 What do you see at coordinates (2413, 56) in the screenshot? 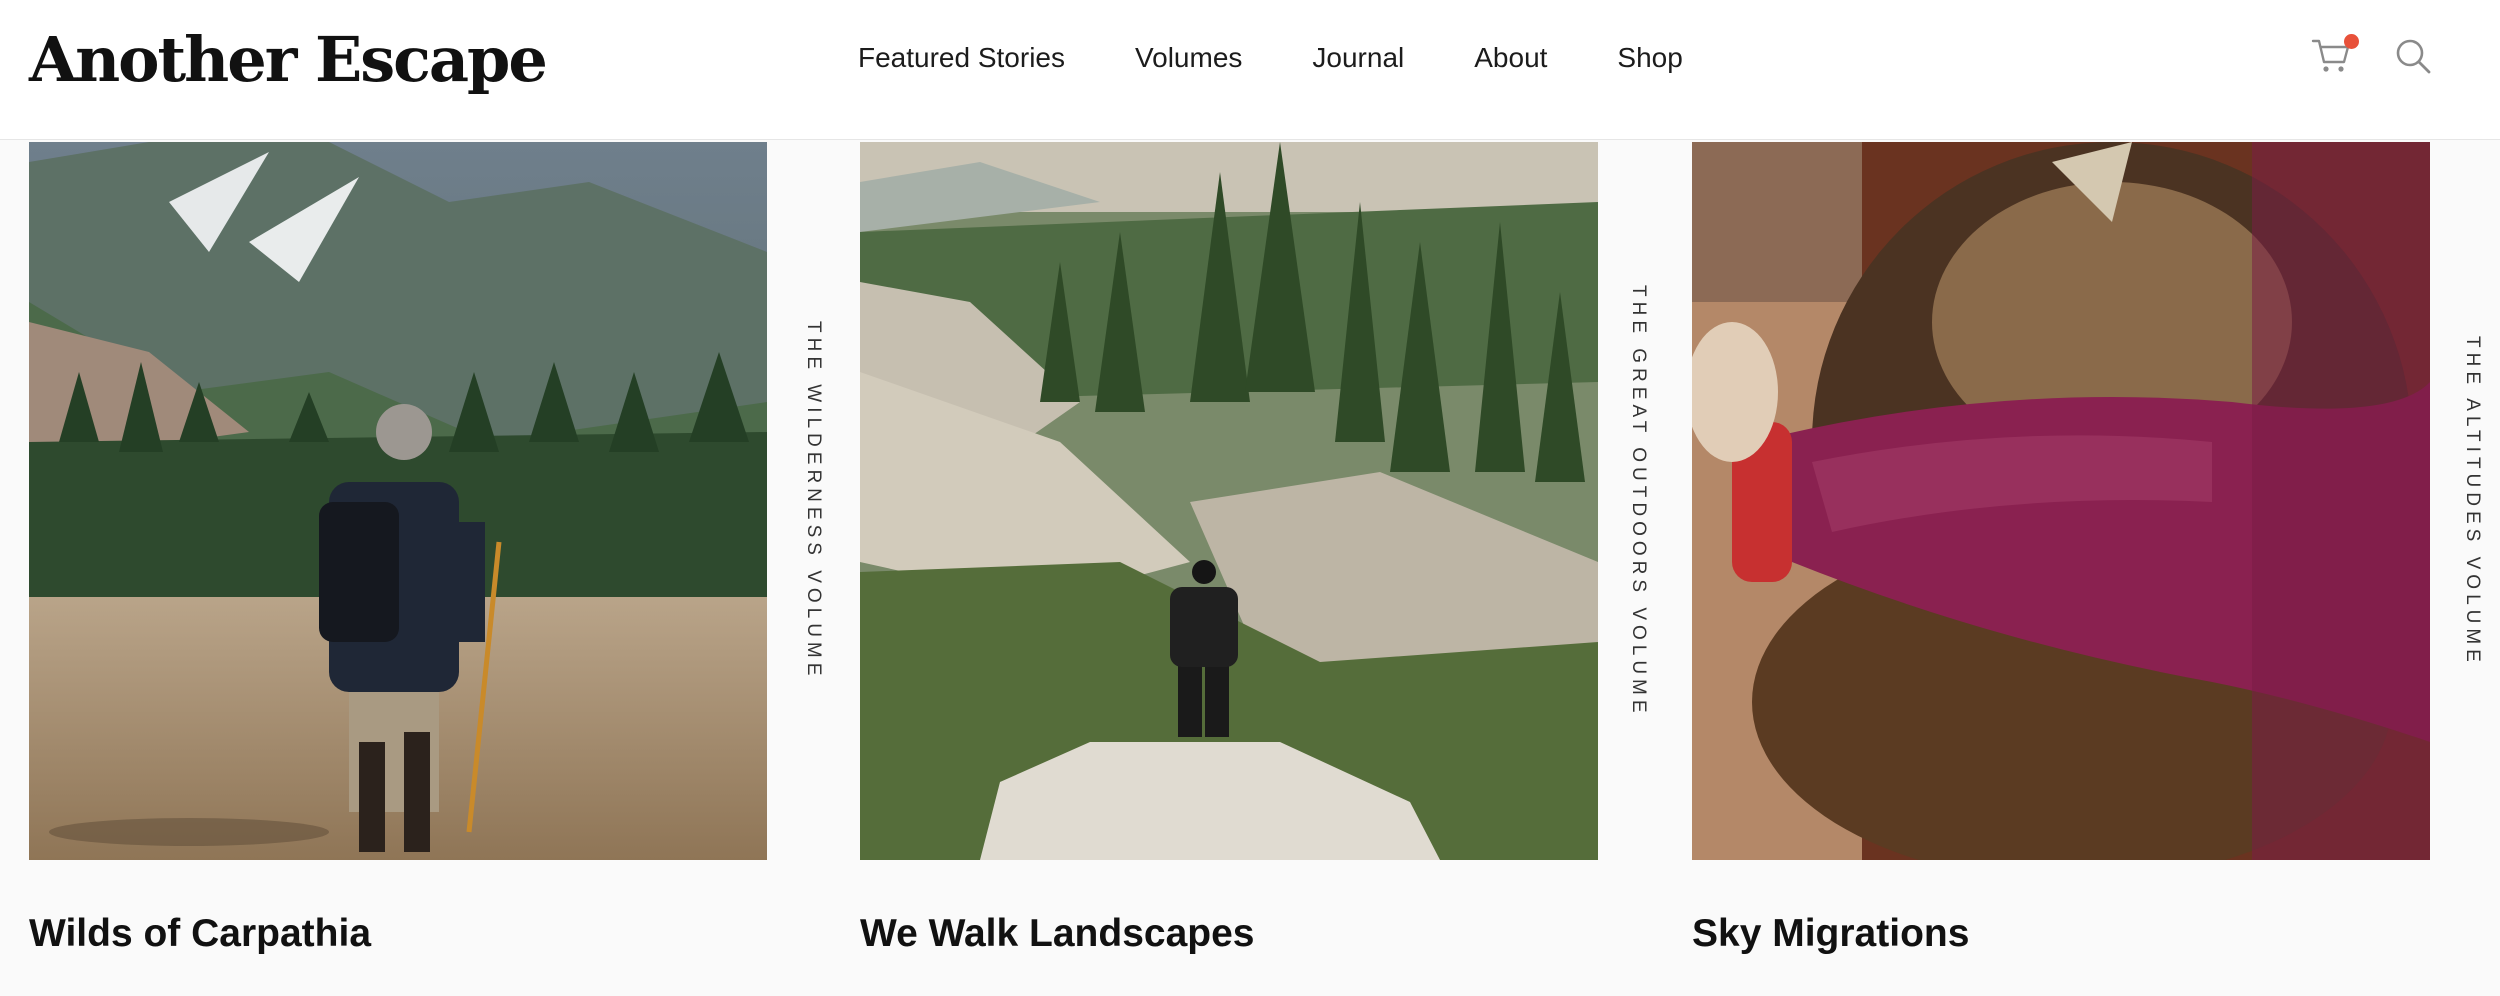
I see `search-icon` at bounding box center [2413, 56].